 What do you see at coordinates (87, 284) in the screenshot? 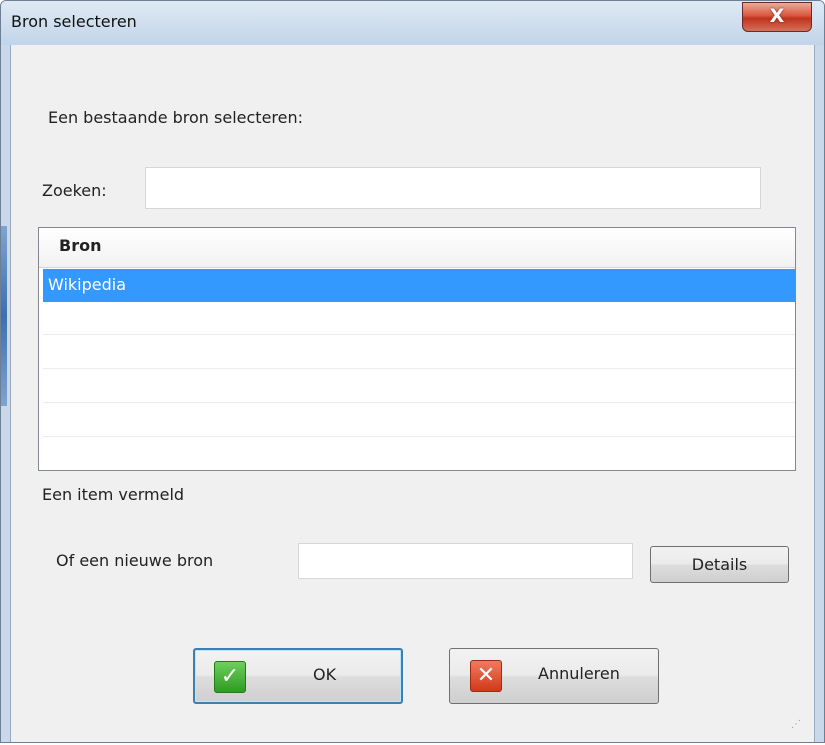
I see `list-item-label: Wikipedia` at bounding box center [87, 284].